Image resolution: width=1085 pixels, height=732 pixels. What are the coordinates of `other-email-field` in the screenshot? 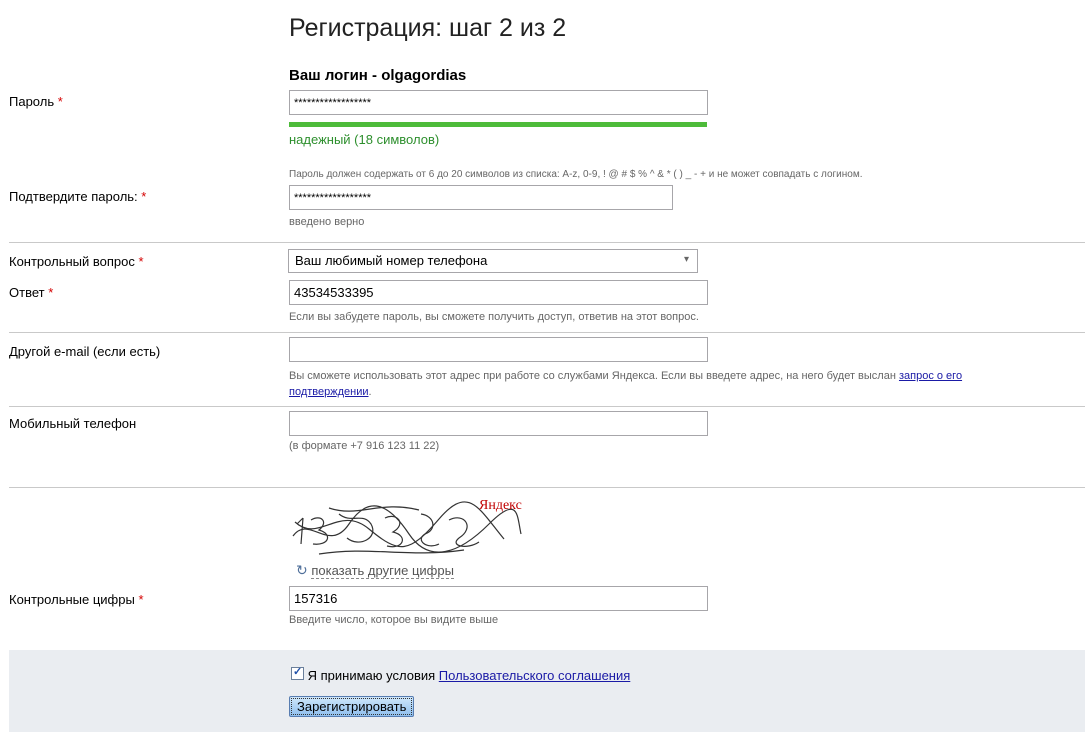 It's located at (498, 349).